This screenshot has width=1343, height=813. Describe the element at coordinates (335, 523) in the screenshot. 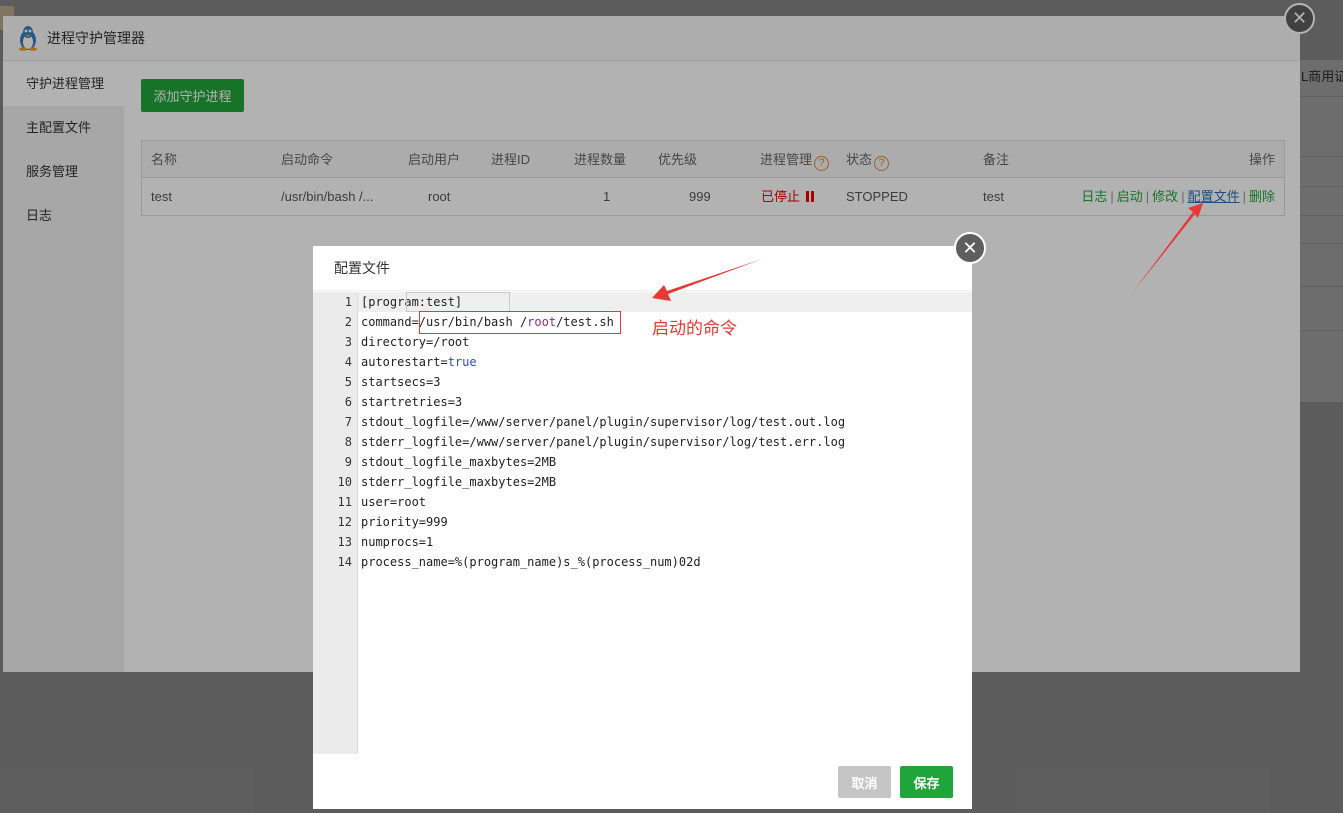

I see `line-number-gutter: 1 2 3 4 5 6 7 8 9 10 11 12 13 14` at that location.